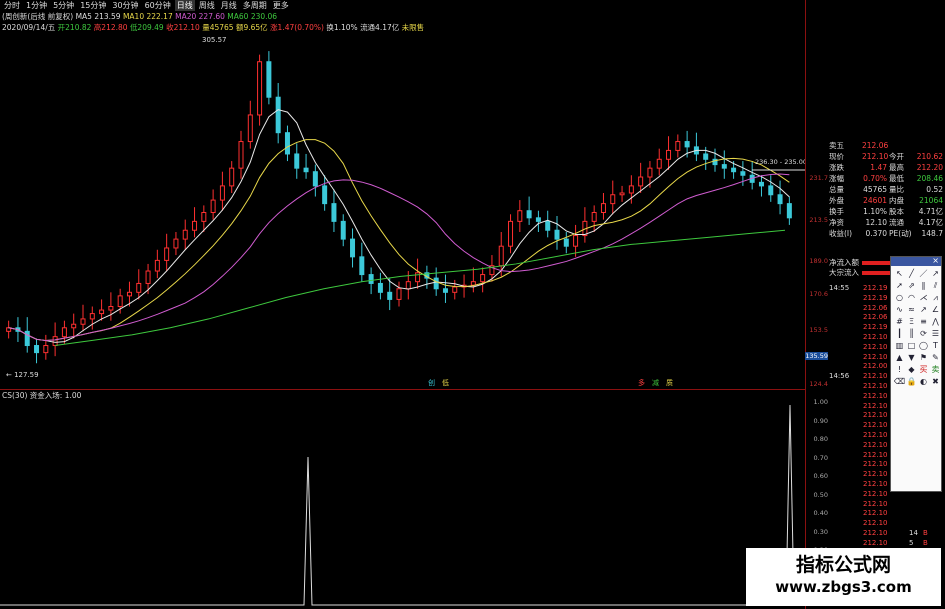  I want to click on quote-cell: 0.70%, so click(875, 178).